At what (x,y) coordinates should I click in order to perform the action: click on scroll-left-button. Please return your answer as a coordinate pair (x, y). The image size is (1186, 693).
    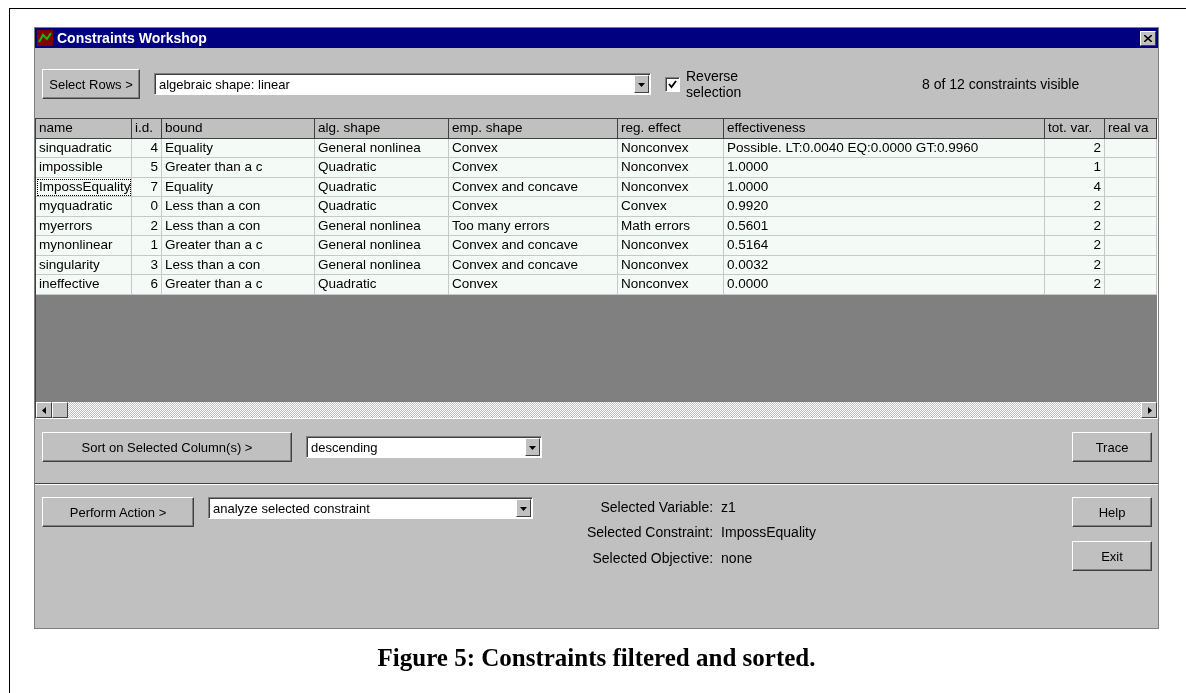
    Looking at the image, I should click on (44, 410).